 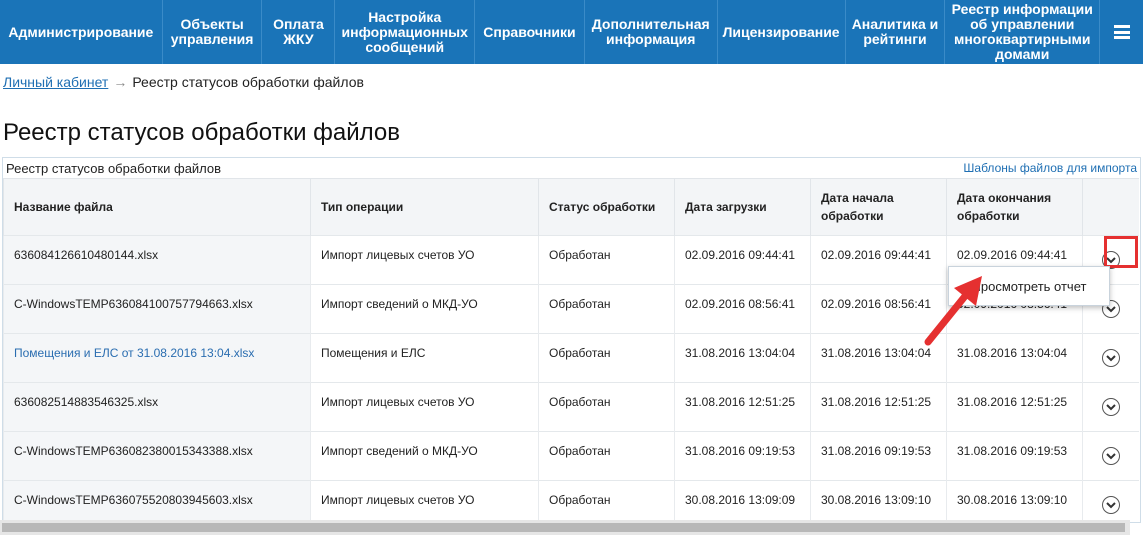 I want to click on nav-item-administration: Администрирование, so click(x=81, y=32).